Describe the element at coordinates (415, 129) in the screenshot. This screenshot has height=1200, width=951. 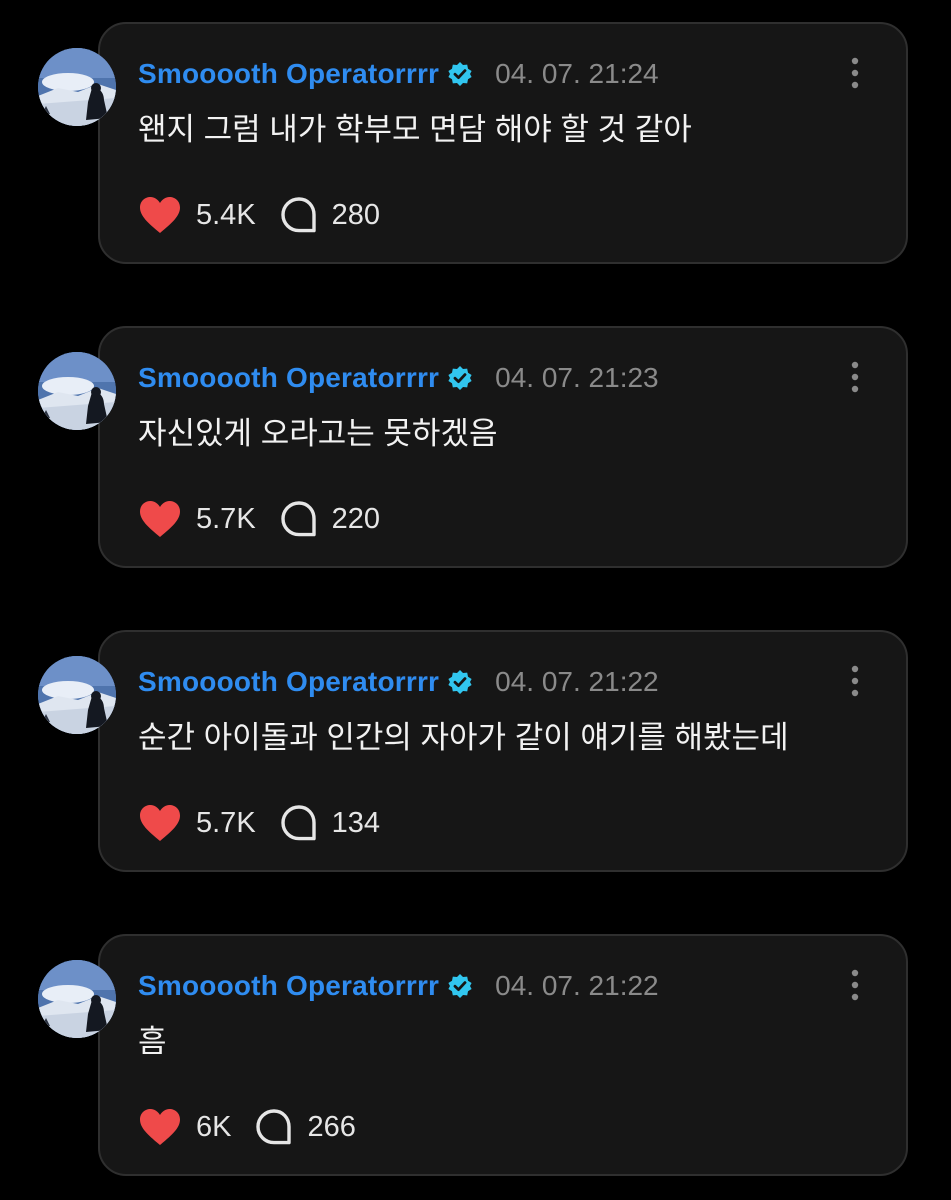
I see `post-text: 왠지 그럼 내가 학부모 면담 해야 할 것 같아` at that location.